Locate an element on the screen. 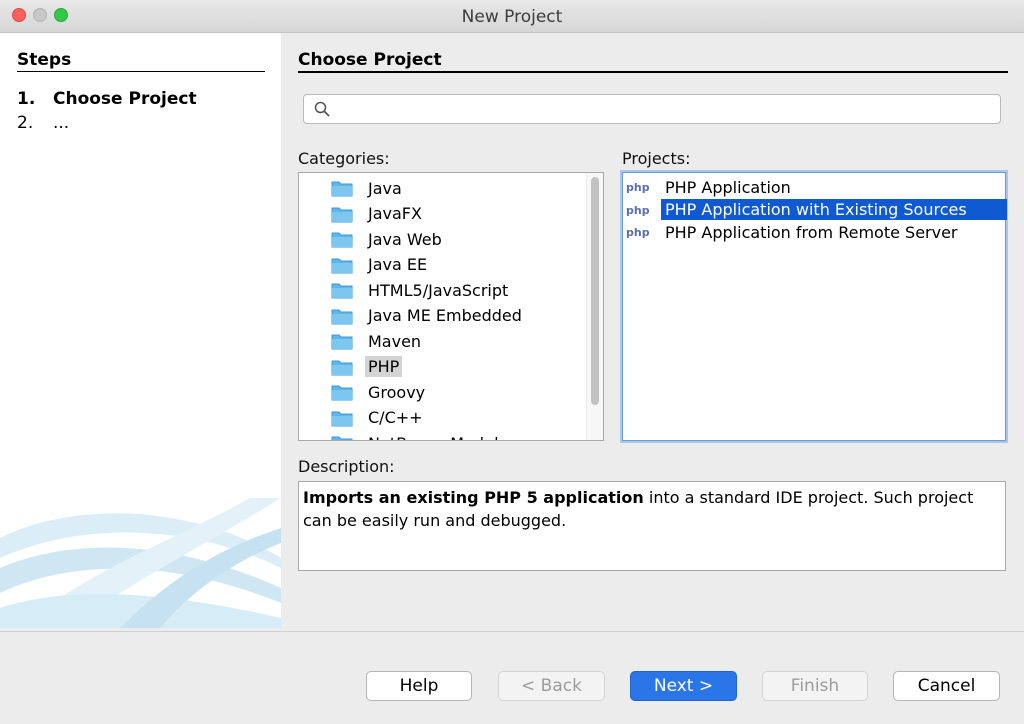 The image size is (1024, 724). help-button: Help is located at coordinates (419, 686).